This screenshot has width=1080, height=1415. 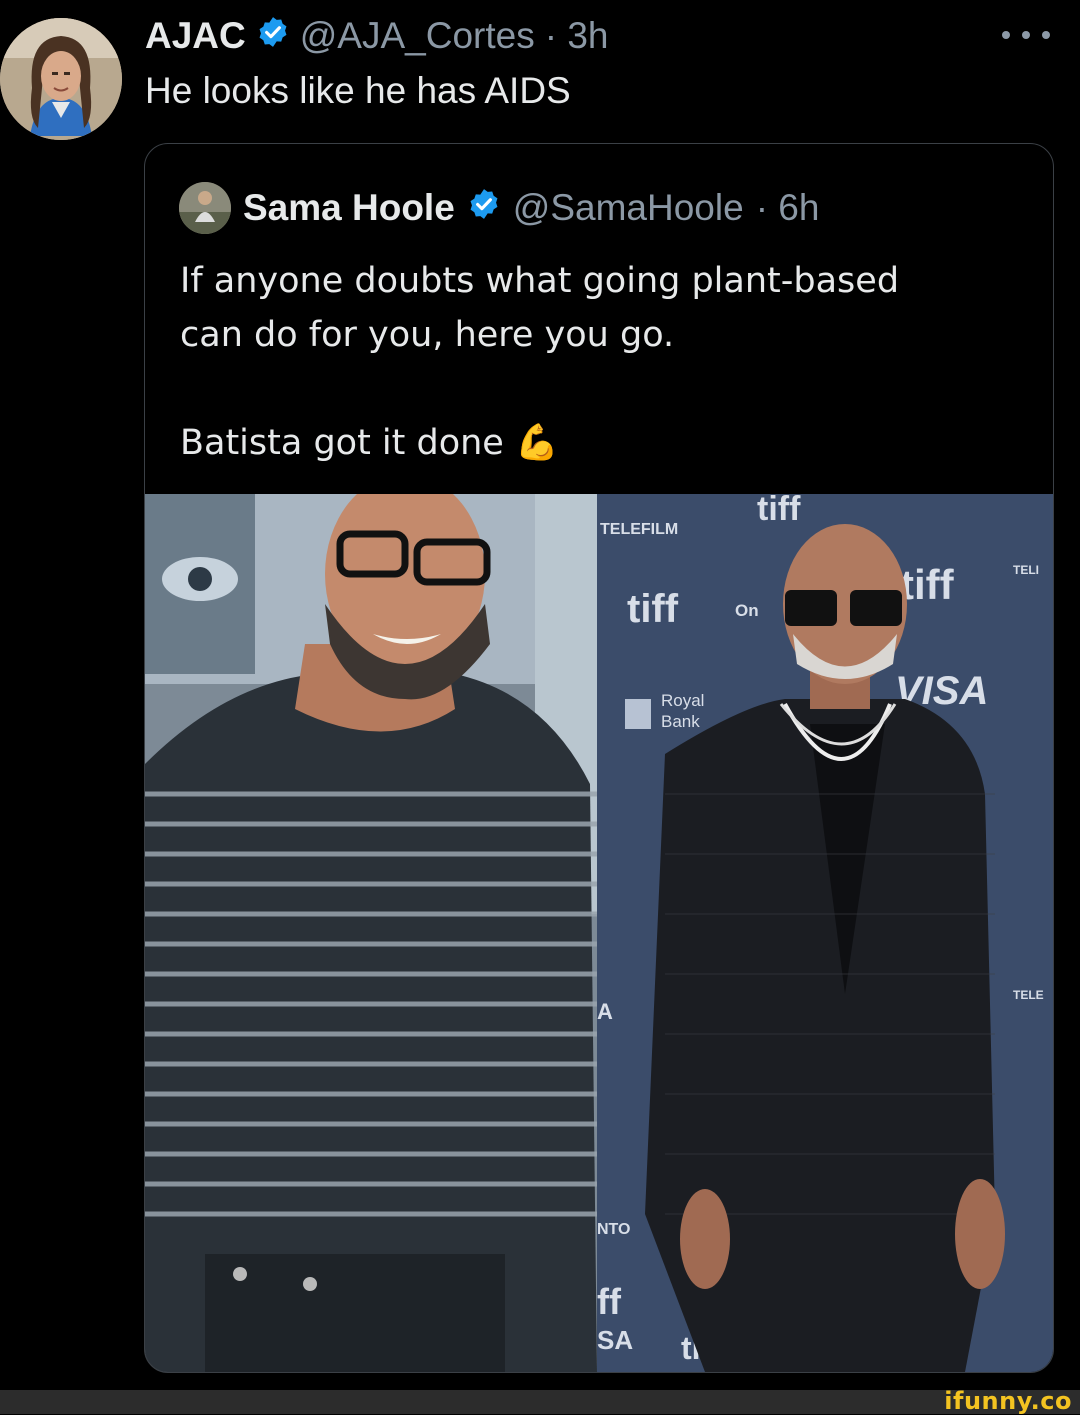 What do you see at coordinates (788, 208) in the screenshot?
I see `quoted-tweet-time: · 6h` at bounding box center [788, 208].